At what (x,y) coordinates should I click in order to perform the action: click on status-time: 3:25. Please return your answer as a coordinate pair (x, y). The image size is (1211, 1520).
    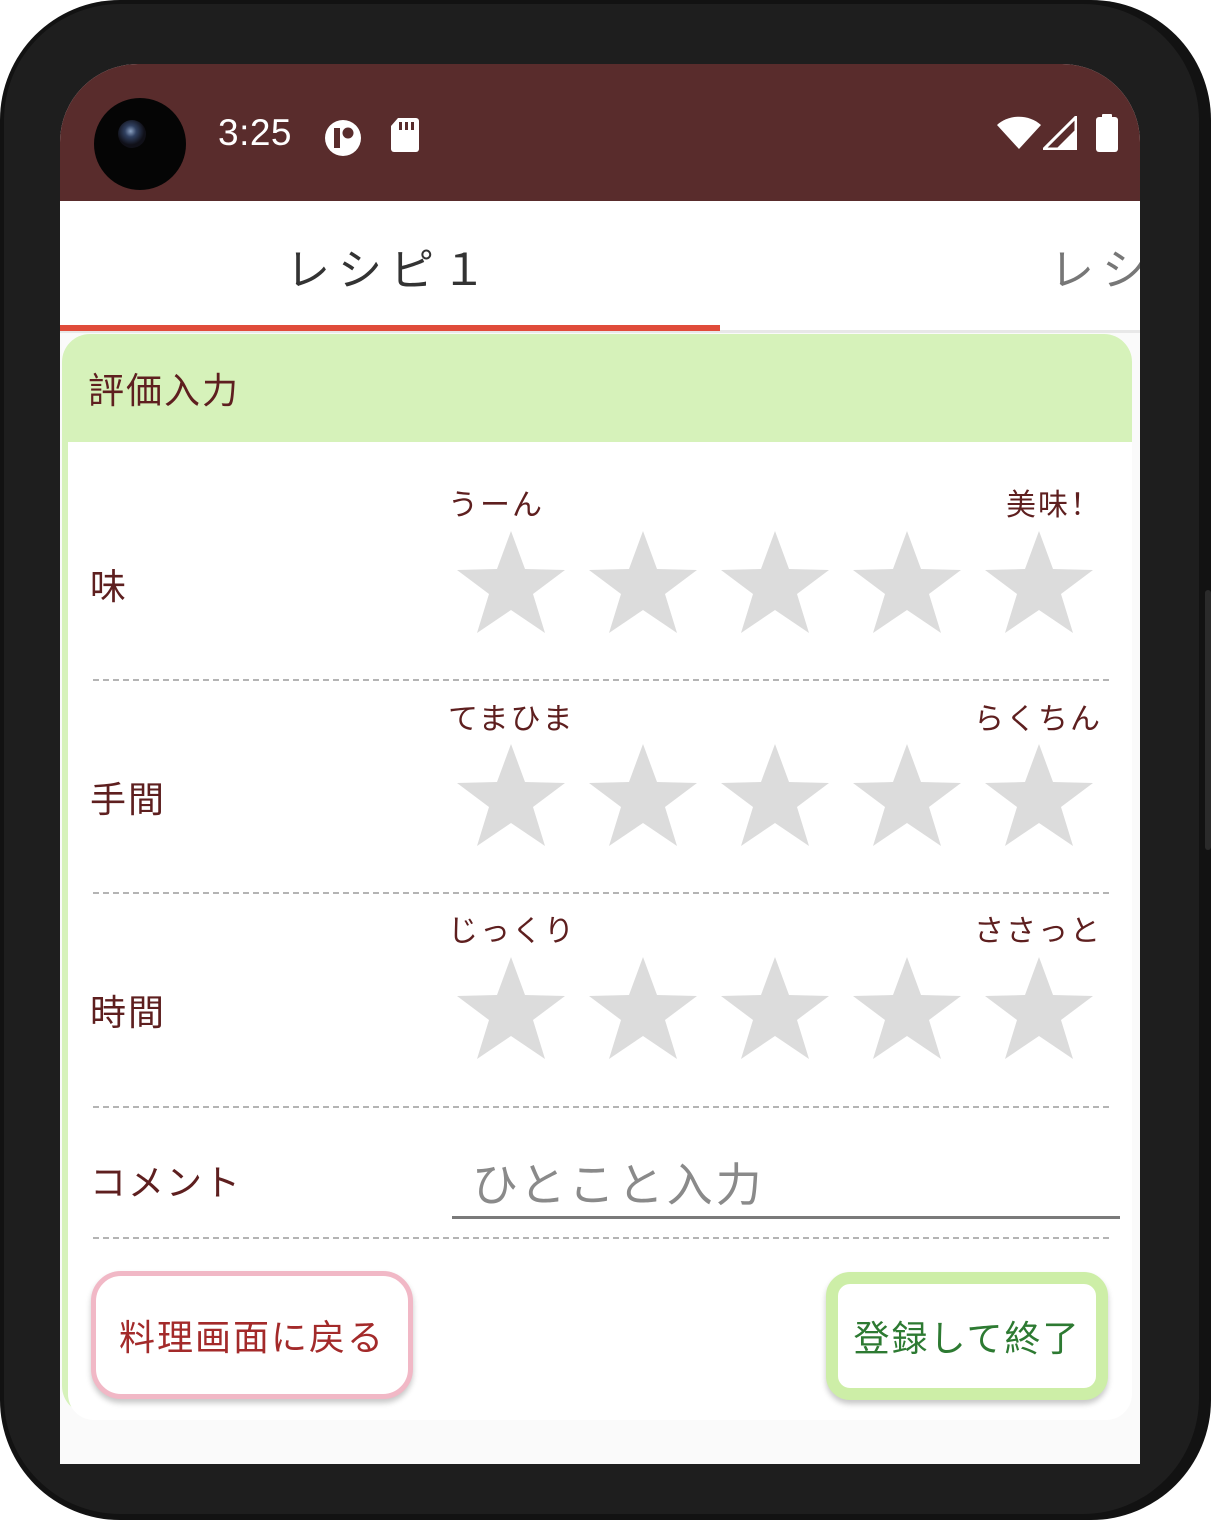
    Looking at the image, I should click on (255, 132).